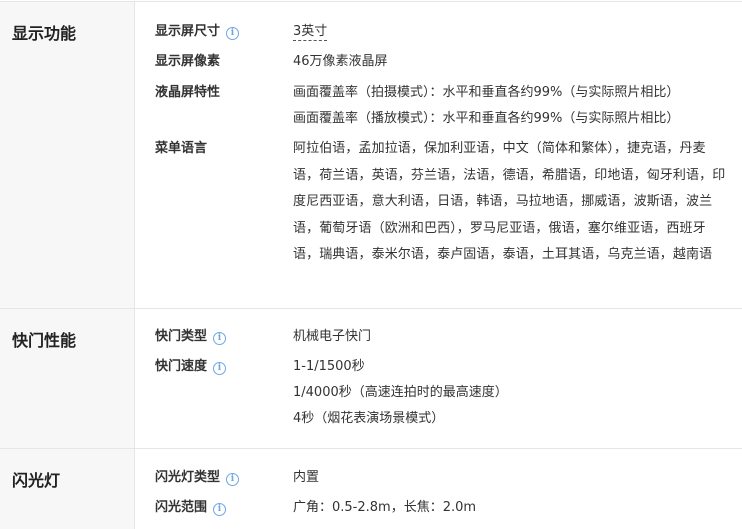 The height and width of the screenshot is (529, 742). I want to click on spec-label: 显示屏尺寸, so click(188, 31).